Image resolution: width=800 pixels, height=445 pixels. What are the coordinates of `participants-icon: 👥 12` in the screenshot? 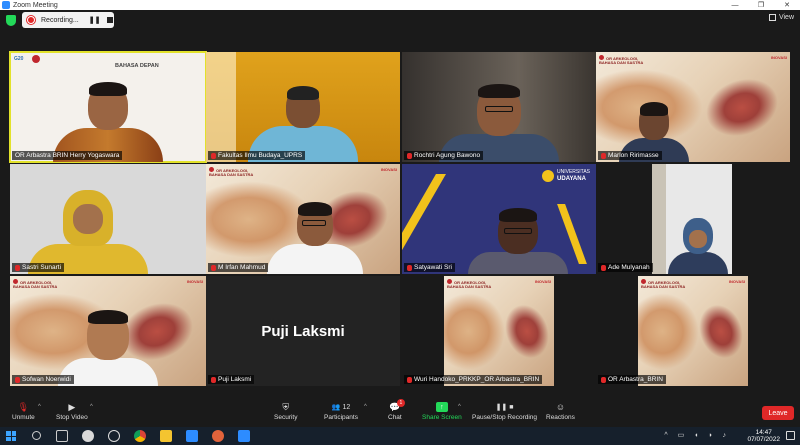 It's located at (341, 407).